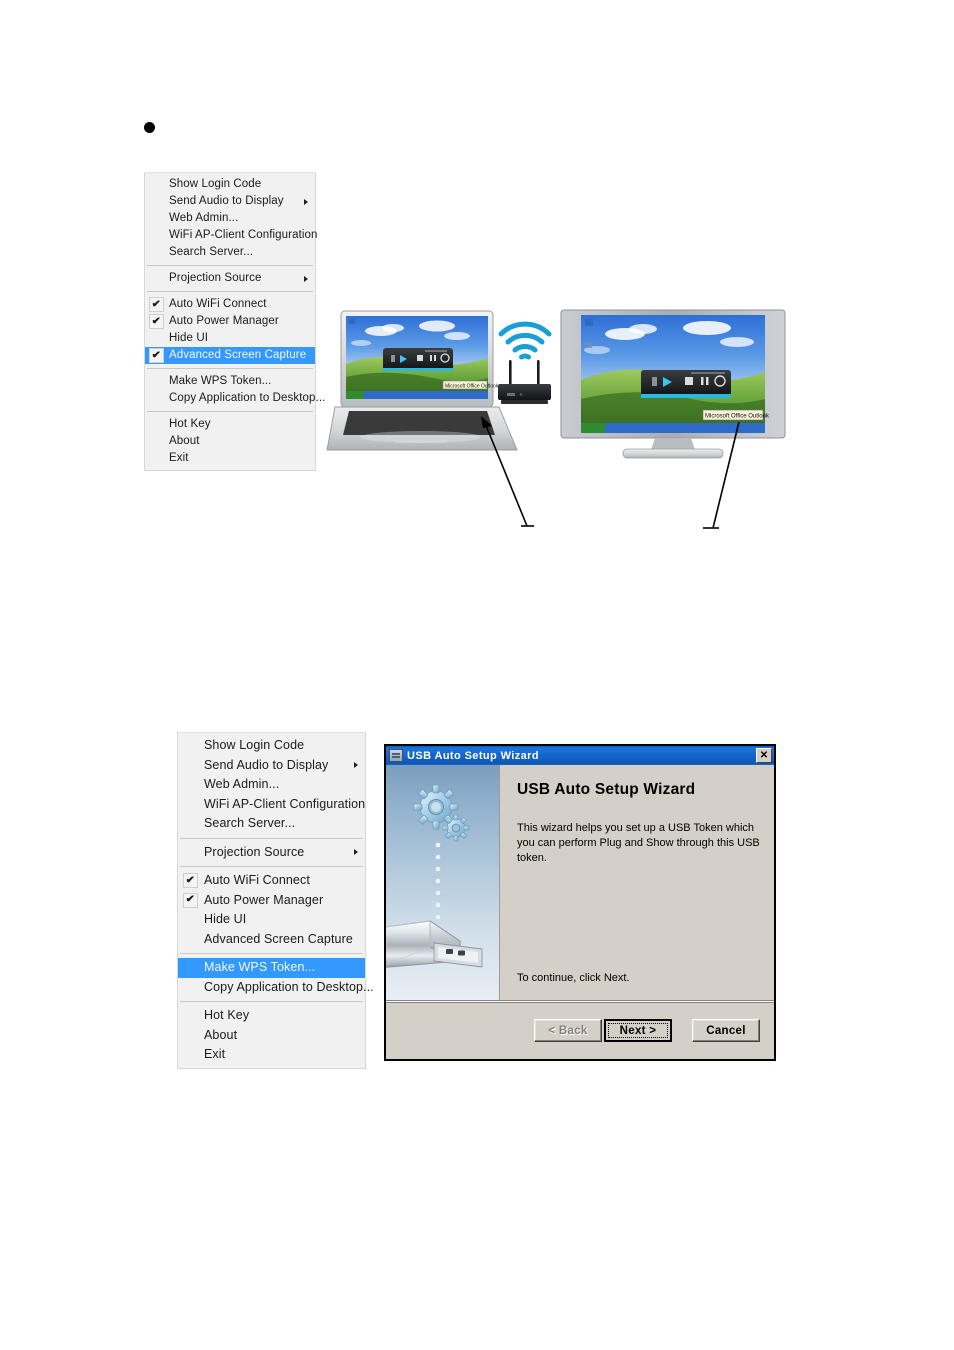  I want to click on cancel-button: Cancel, so click(726, 1030).